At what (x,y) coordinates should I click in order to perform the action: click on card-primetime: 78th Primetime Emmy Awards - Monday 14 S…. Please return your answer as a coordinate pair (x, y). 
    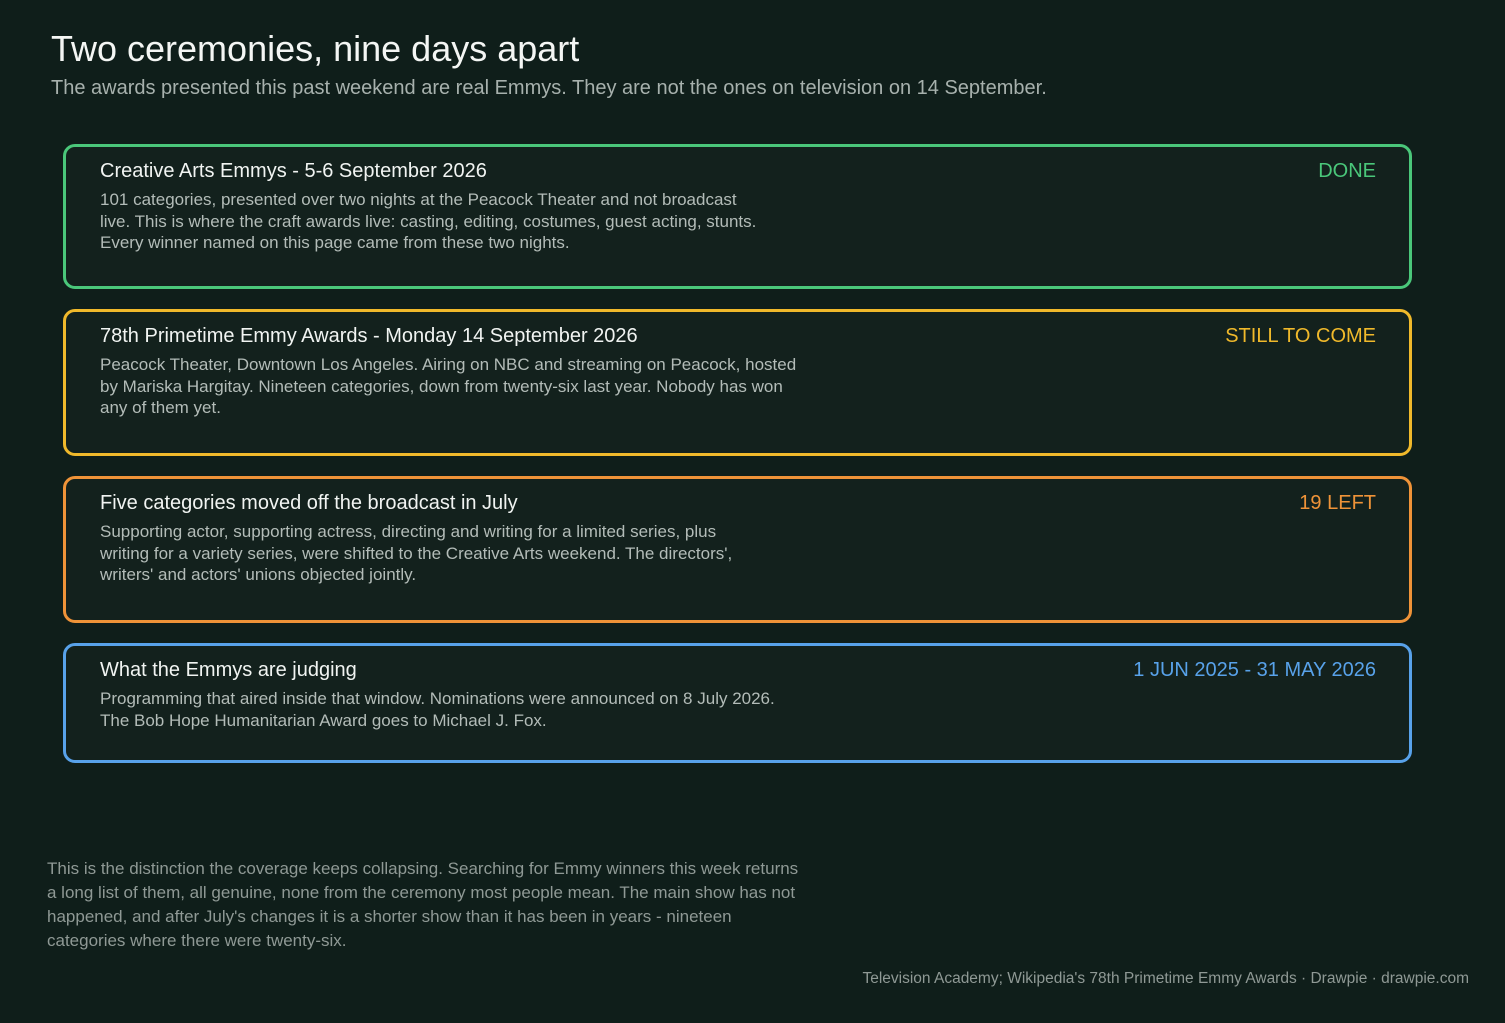
    Looking at the image, I should click on (737, 382).